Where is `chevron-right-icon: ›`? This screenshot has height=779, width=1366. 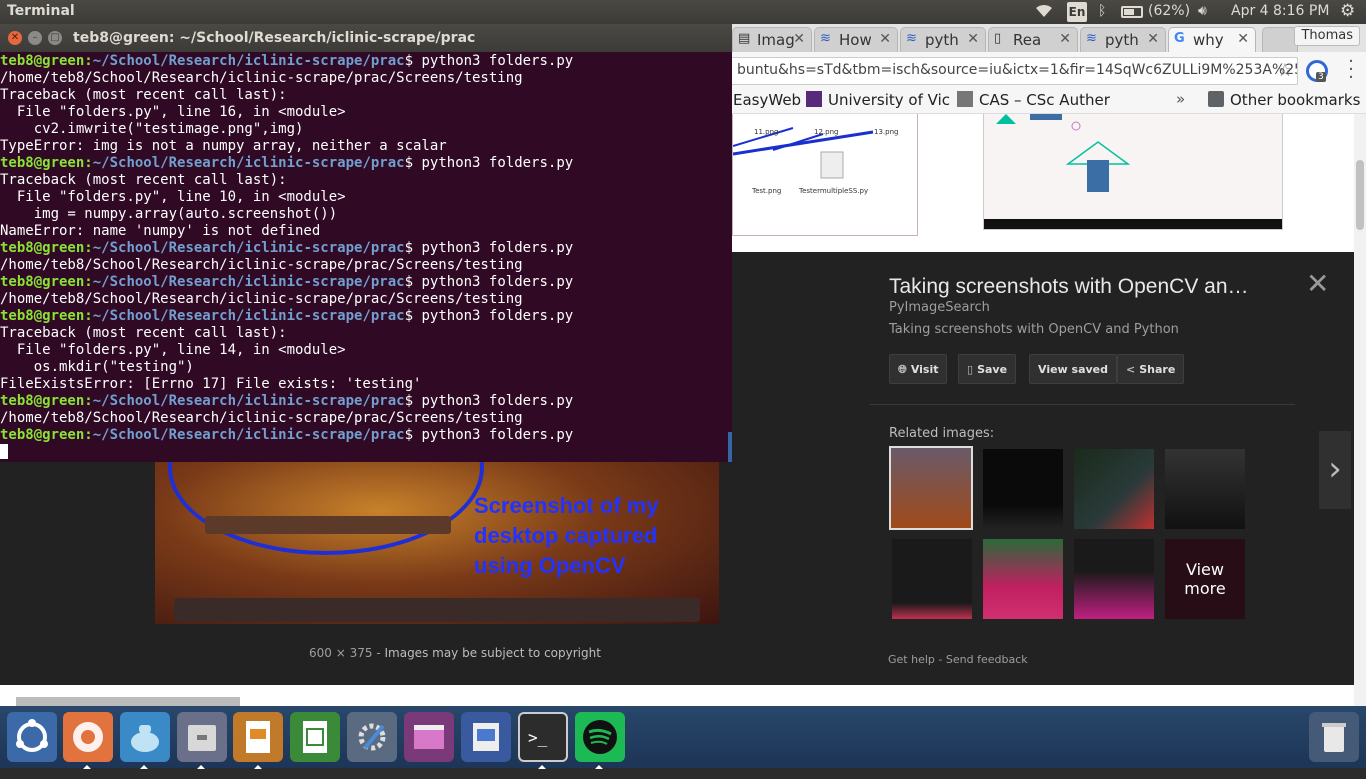
chevron-right-icon: › is located at coordinates (1335, 470).